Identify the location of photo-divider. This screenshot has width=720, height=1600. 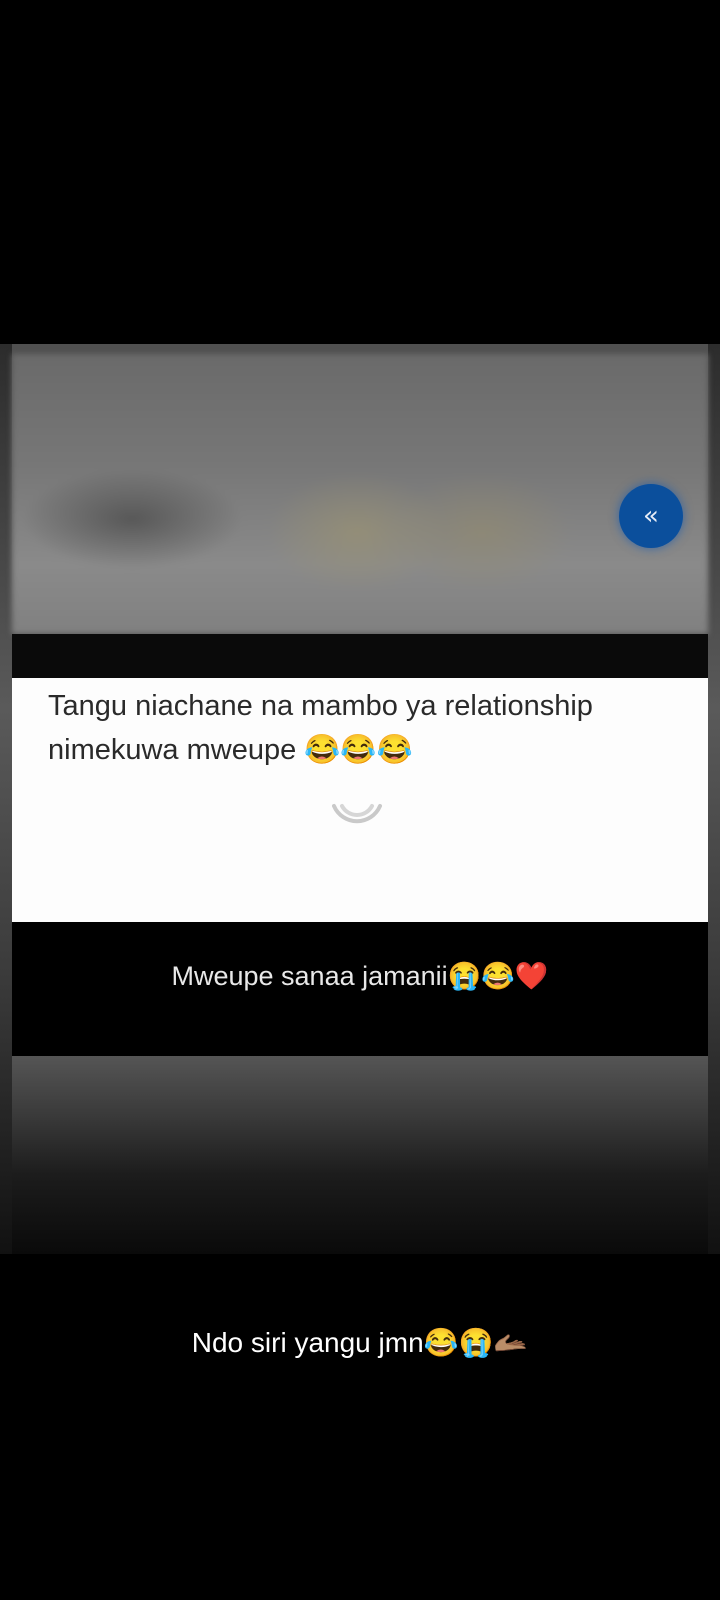
(360, 656).